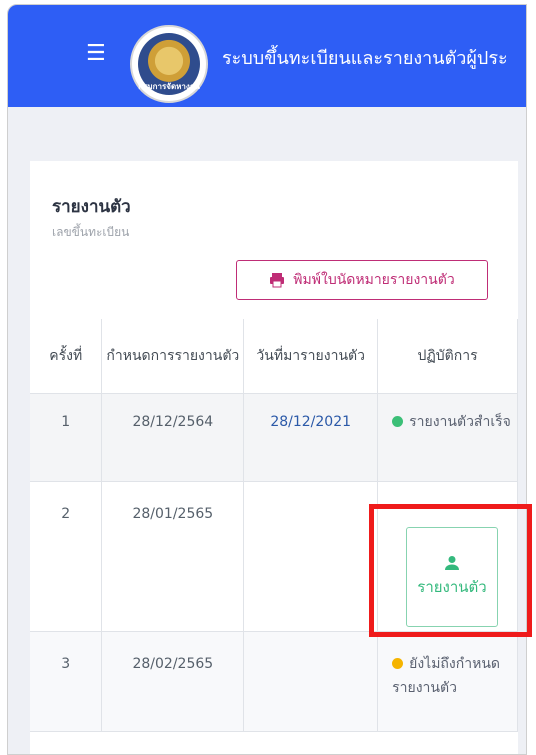 Image resolution: width=536 pixels, height=755 pixels. I want to click on row-arrival-date: 28/12/2021, so click(311, 437).